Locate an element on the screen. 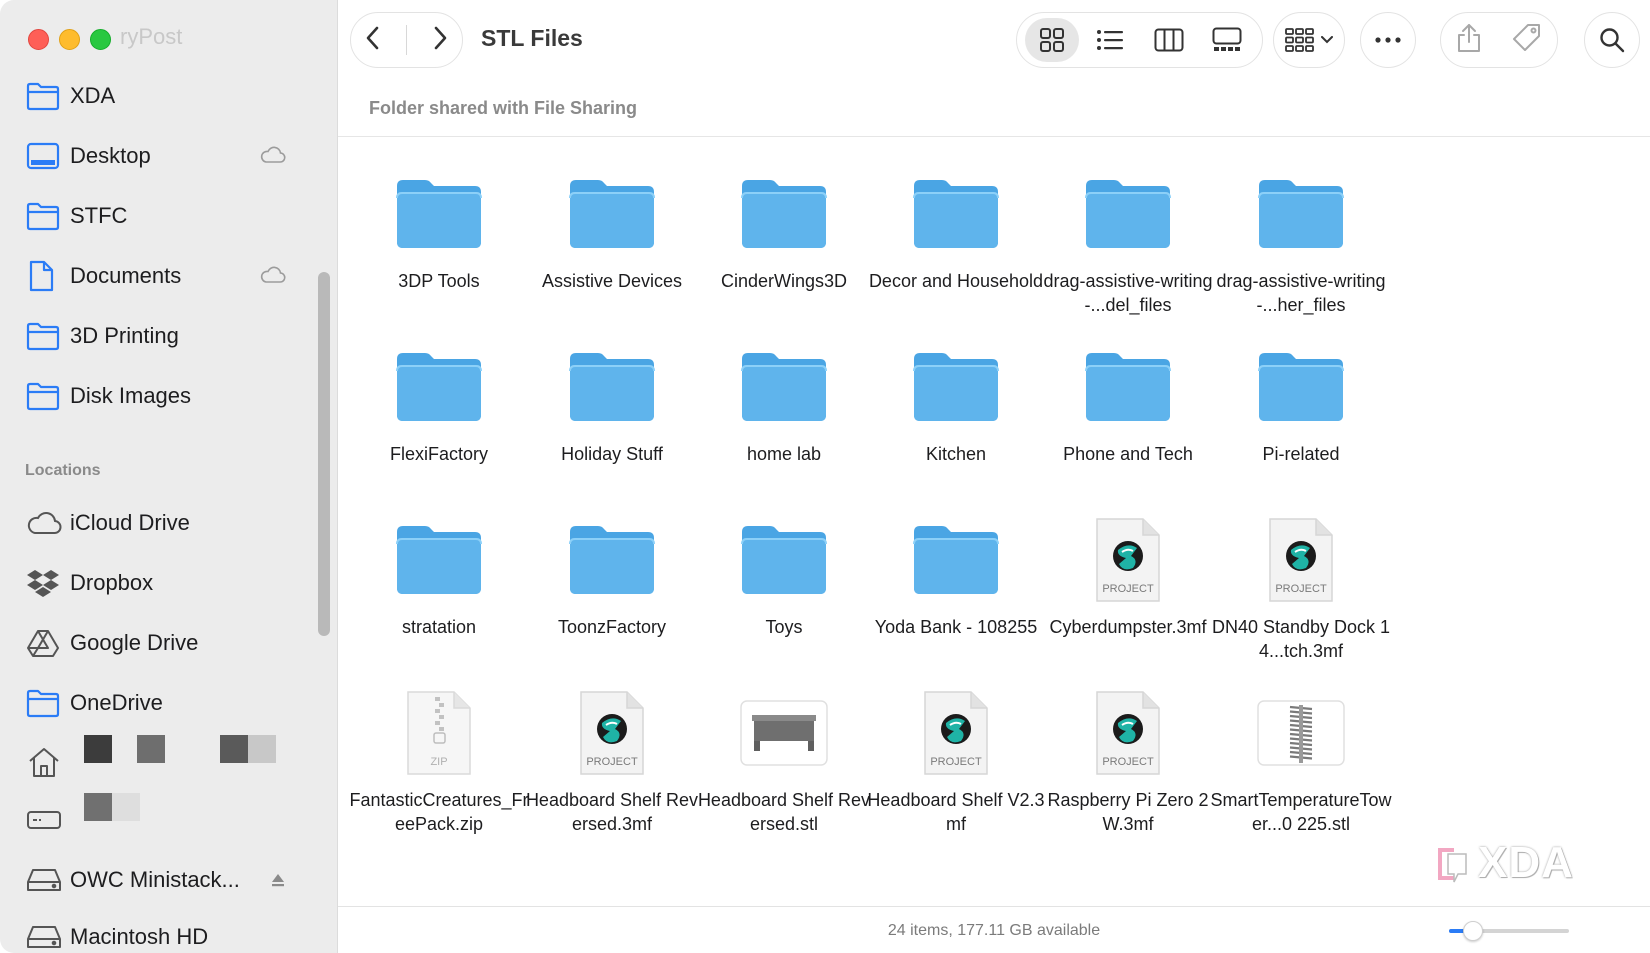 The image size is (1650, 953). file-item: PROJECT DN40 Standby Dock 14...tch.3mf is located at coordinates (1301, 592).